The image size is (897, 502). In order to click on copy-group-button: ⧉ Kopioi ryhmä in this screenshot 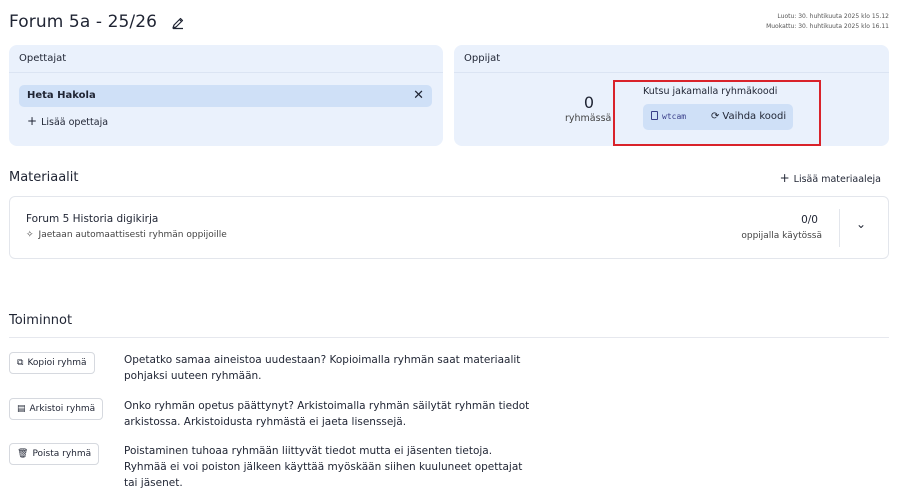, I will do `click(52, 363)`.